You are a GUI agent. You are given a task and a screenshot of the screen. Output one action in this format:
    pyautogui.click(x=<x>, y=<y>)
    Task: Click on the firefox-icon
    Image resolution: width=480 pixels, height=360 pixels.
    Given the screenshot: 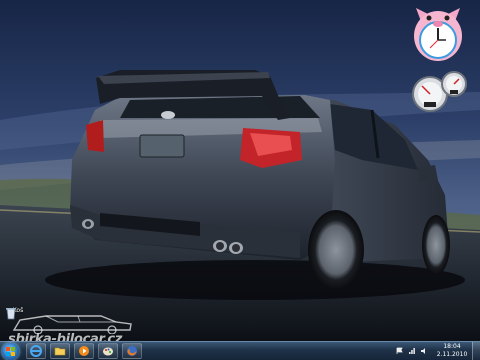 What is the action you would take?
    pyautogui.click(x=132, y=351)
    